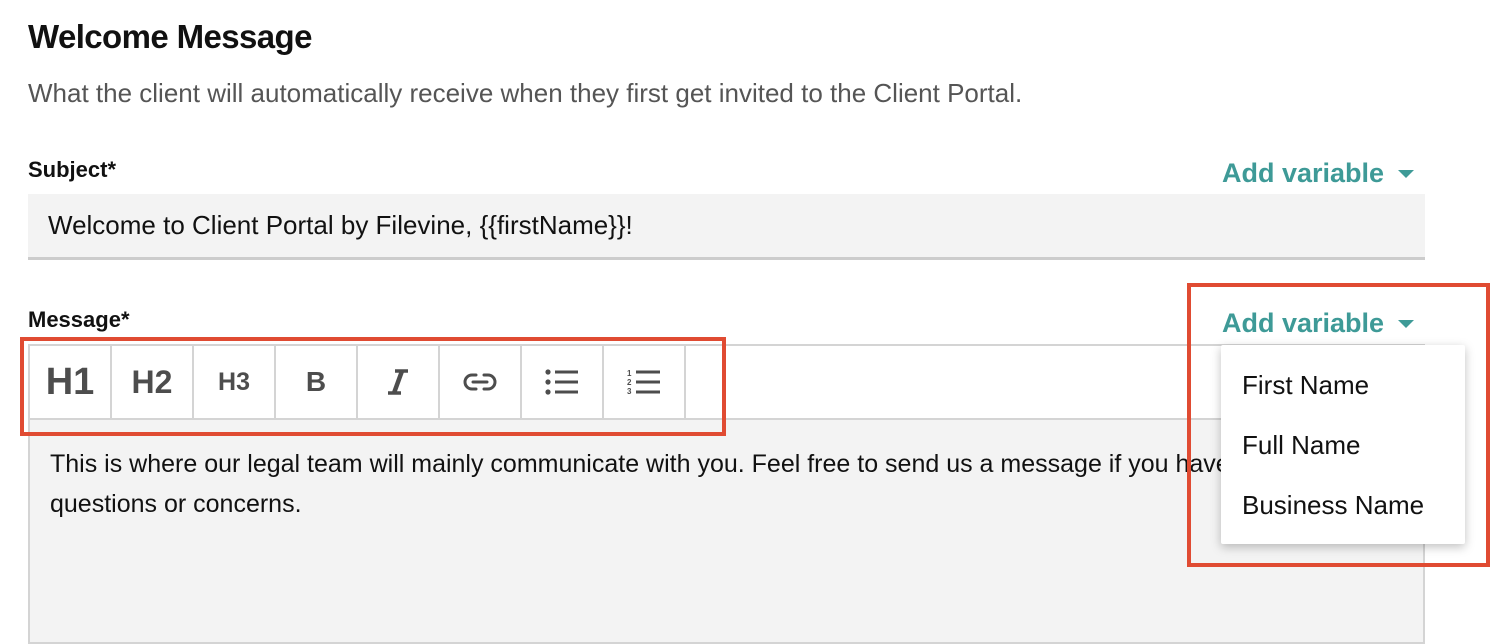 Image resolution: width=1498 pixels, height=644 pixels. What do you see at coordinates (629, 382) in the screenshot?
I see `svg-text: 2` at bounding box center [629, 382].